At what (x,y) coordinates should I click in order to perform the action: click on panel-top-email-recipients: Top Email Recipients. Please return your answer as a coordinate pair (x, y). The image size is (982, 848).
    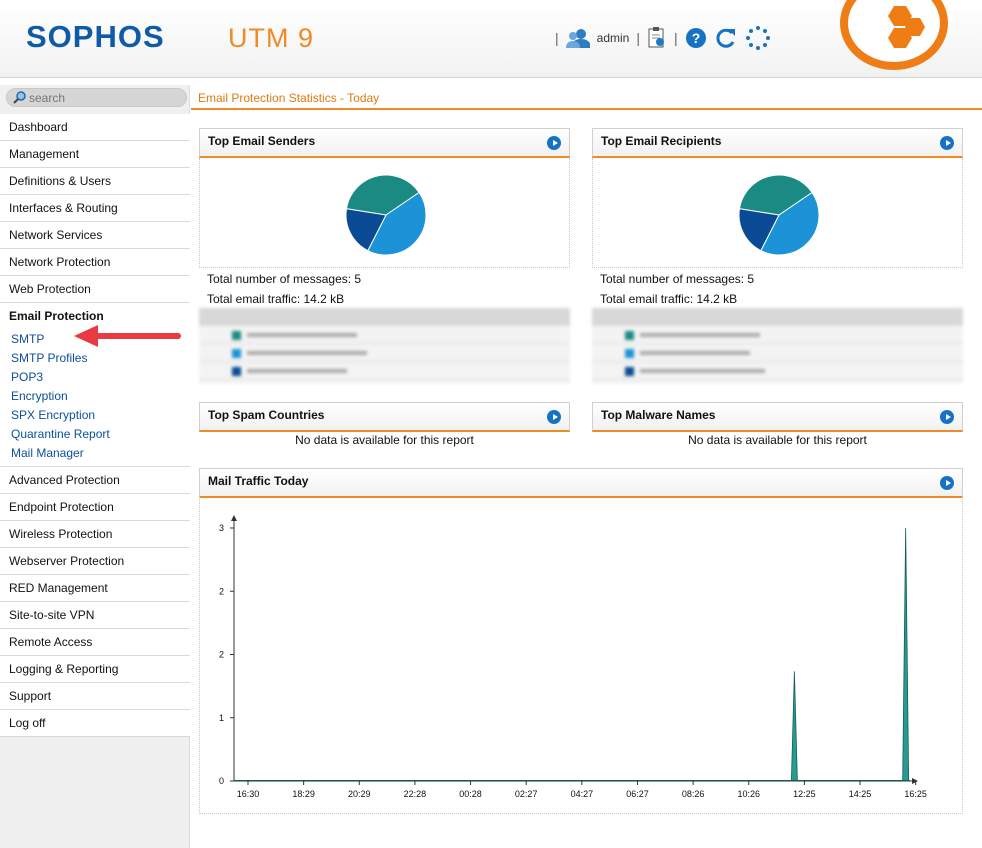
    Looking at the image, I should click on (777, 198).